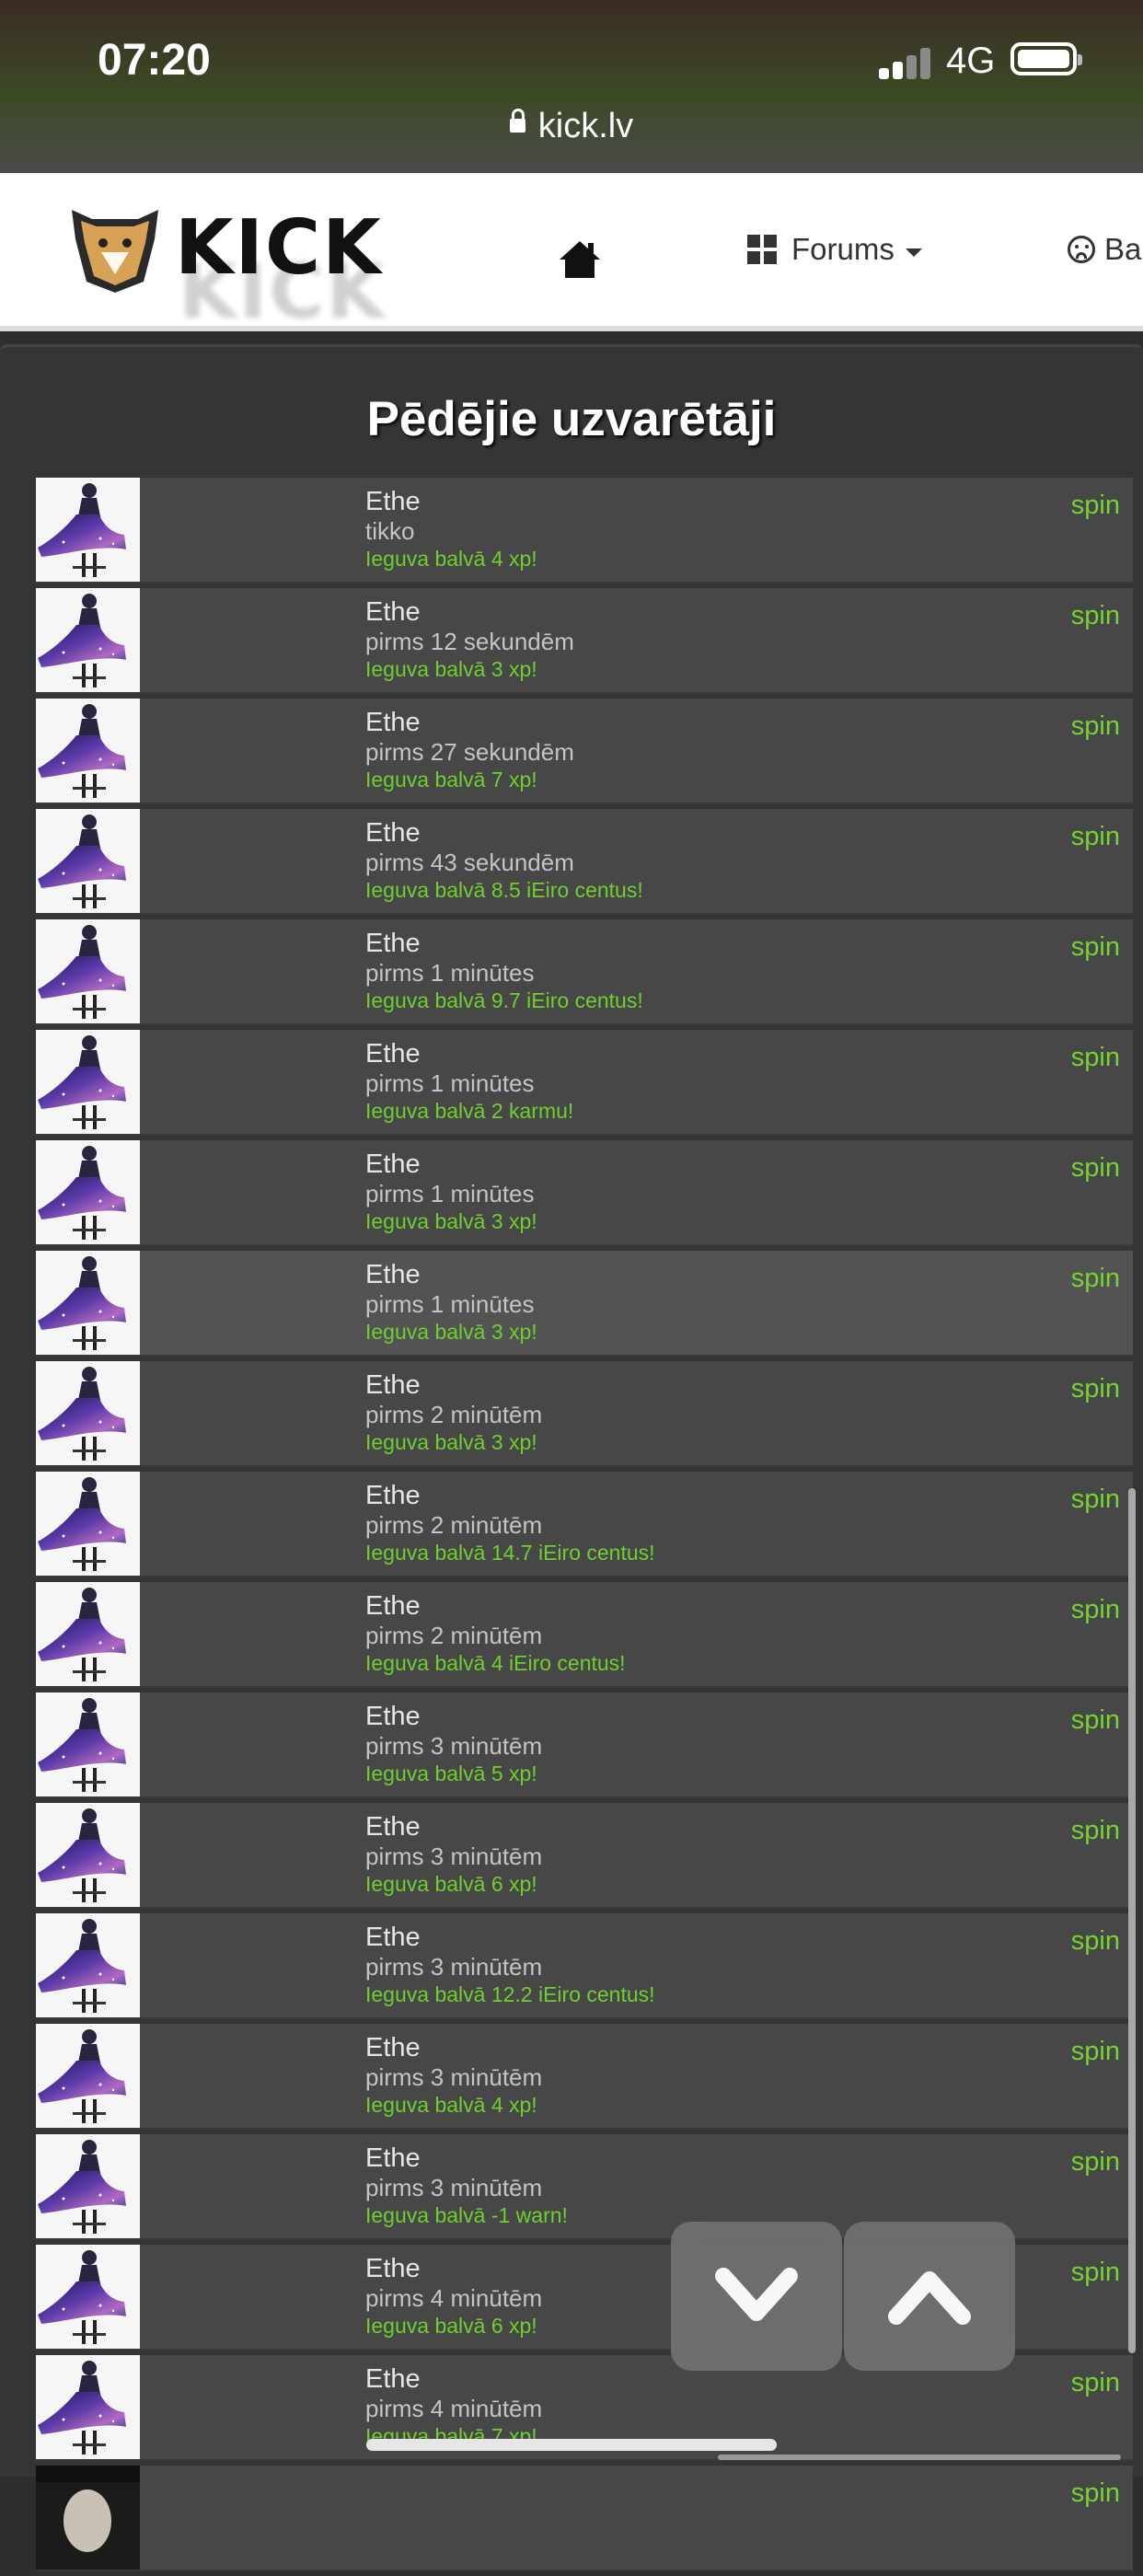 The height and width of the screenshot is (2576, 1143). I want to click on nav-item-more: Ba, so click(1104, 250).